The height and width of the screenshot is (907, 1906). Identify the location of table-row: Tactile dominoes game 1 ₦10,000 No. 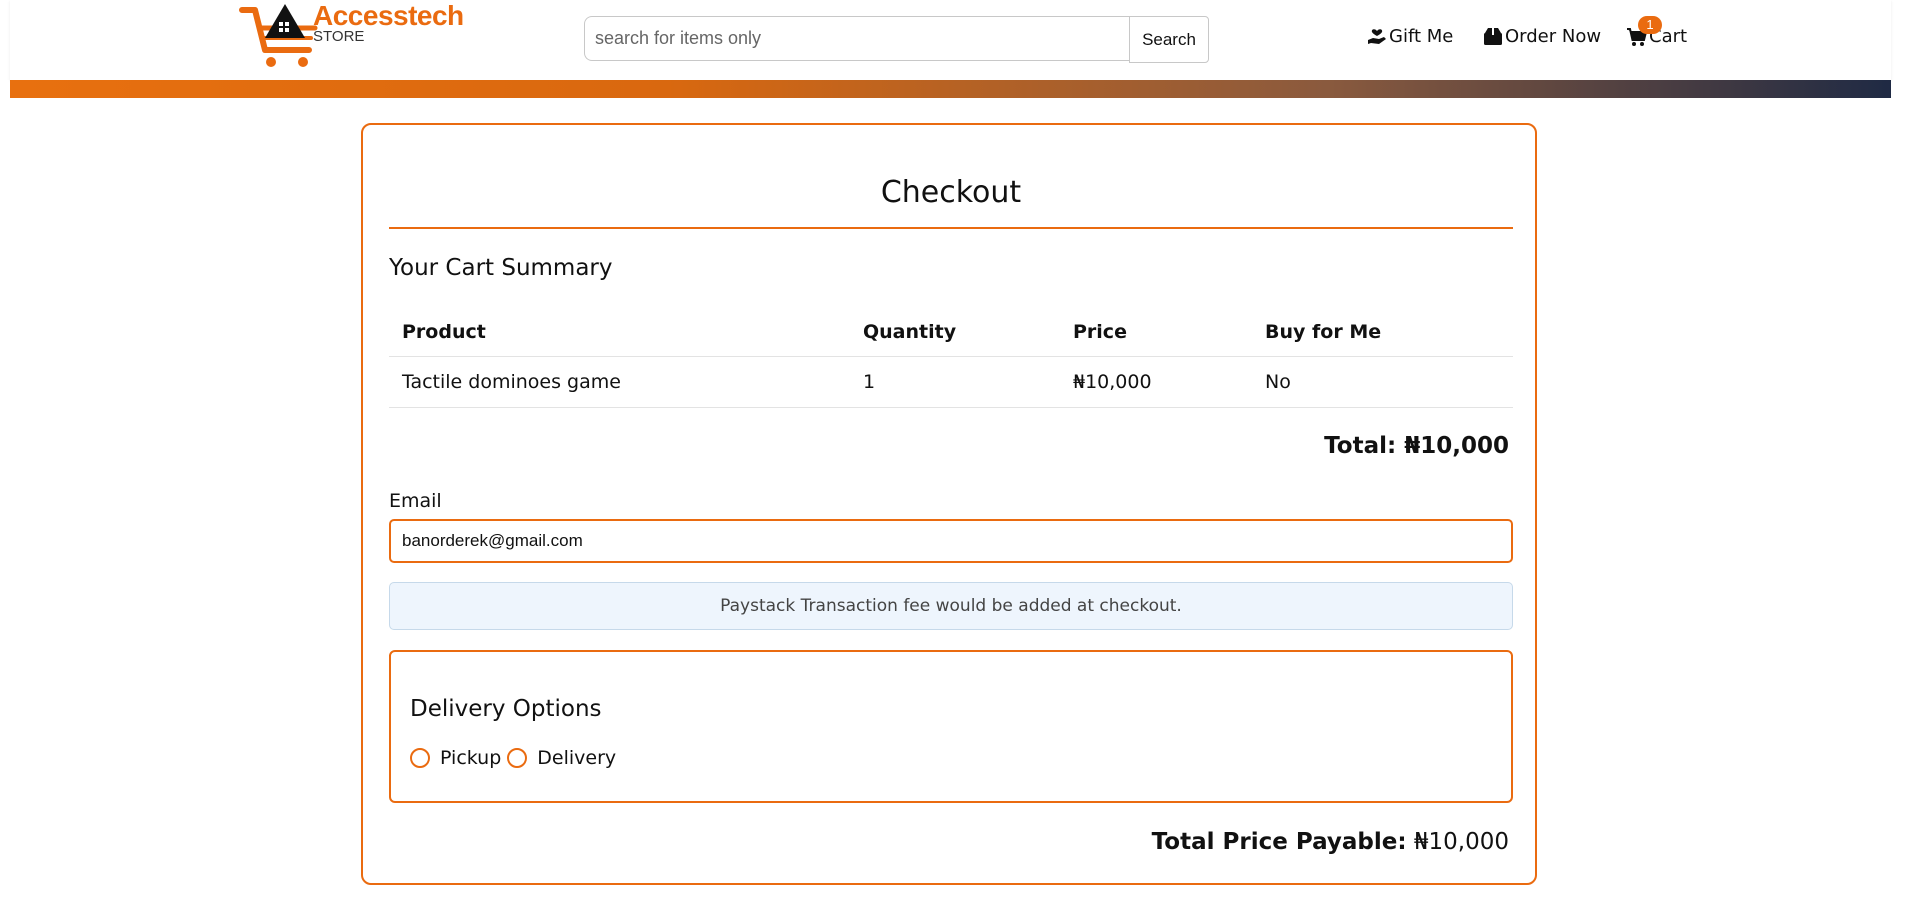
(951, 382).